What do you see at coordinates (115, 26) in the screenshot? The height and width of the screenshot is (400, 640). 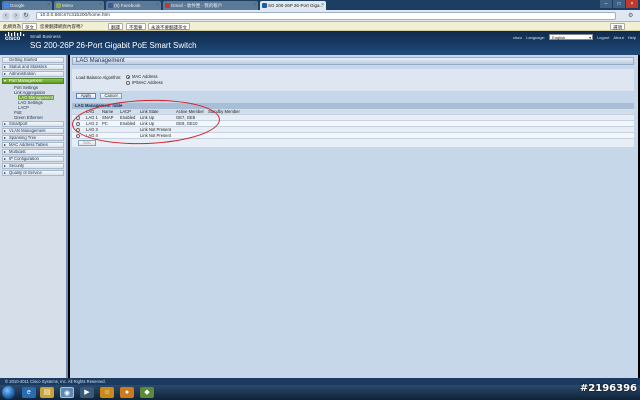 I see `translate-button: 翻譯` at bounding box center [115, 26].